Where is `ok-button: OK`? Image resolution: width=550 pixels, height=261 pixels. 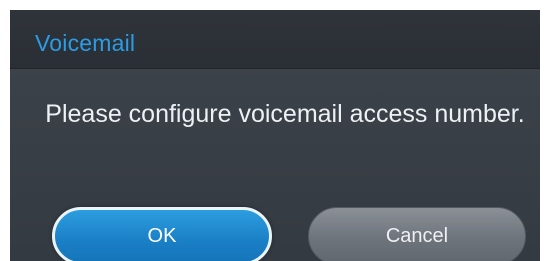
ok-button: OK is located at coordinates (162, 234).